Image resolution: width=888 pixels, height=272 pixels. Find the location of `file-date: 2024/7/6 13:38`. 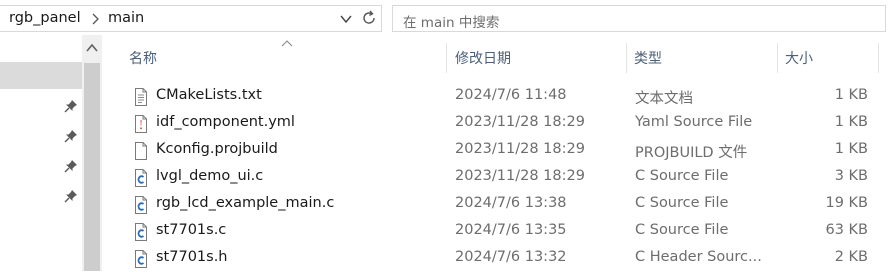

file-date: 2024/7/6 13:38 is located at coordinates (511, 203).